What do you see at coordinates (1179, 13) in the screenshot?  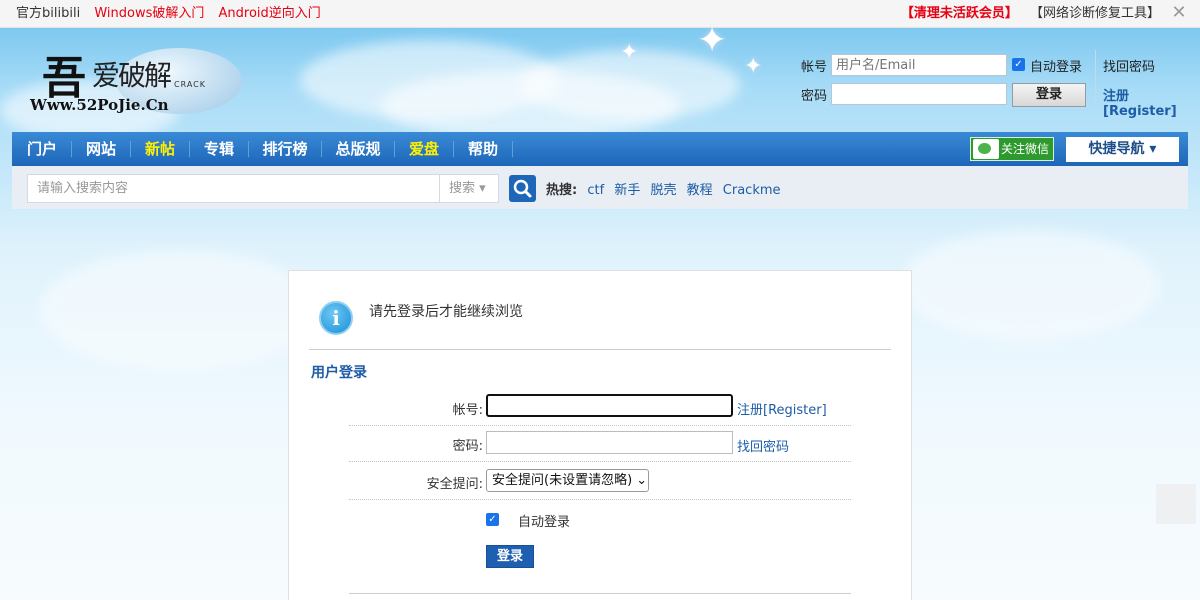 I see `close-icon: ✕` at bounding box center [1179, 13].